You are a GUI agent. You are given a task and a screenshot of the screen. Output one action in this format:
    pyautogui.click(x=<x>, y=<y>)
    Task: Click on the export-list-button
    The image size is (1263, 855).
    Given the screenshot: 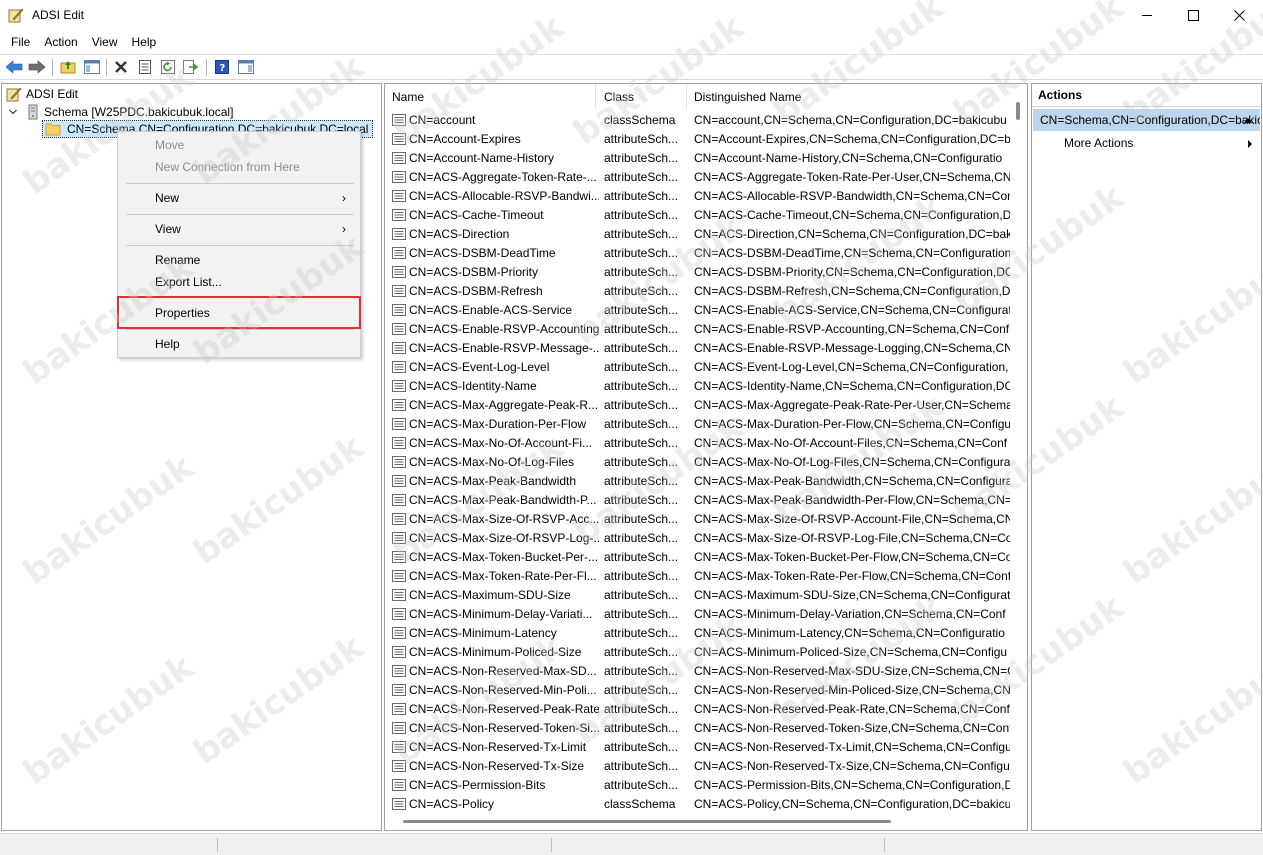 What is the action you would take?
    pyautogui.click(x=191, y=67)
    